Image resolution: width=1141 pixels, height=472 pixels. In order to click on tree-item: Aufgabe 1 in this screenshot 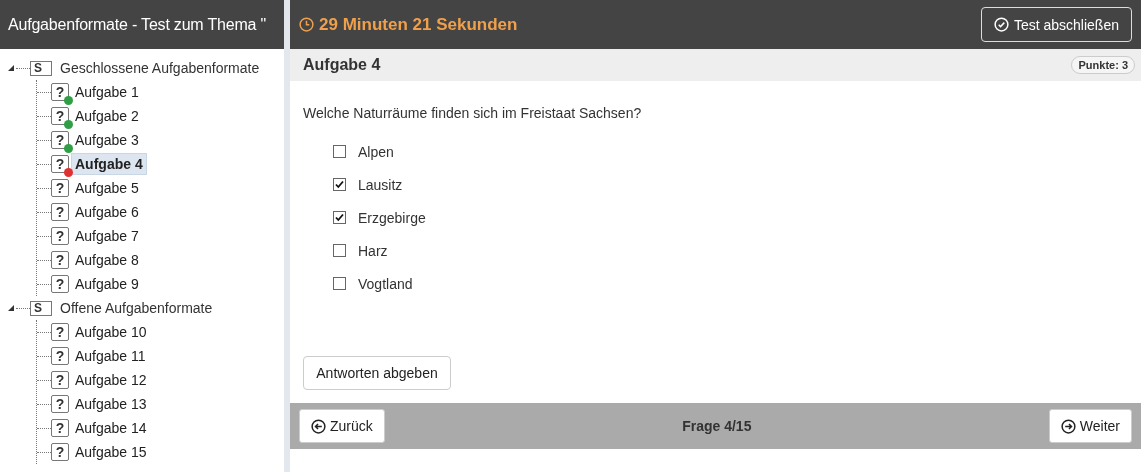, I will do `click(107, 92)`.